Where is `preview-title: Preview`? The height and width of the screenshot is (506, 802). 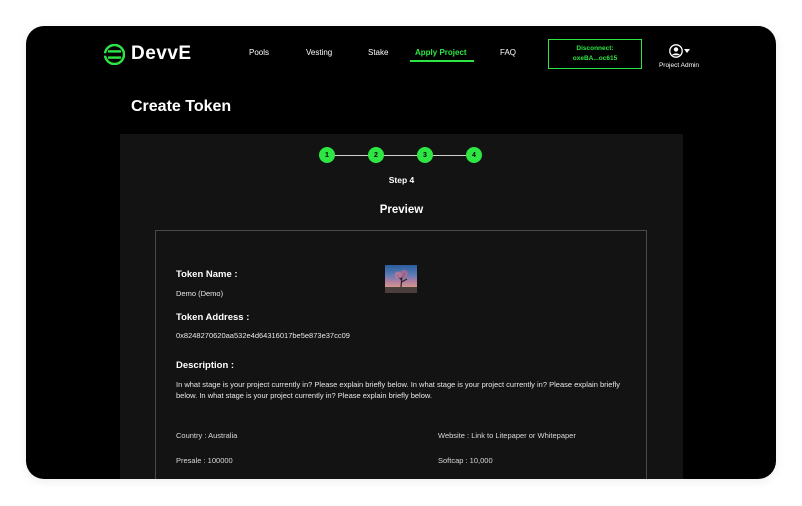
preview-title: Preview is located at coordinates (401, 210).